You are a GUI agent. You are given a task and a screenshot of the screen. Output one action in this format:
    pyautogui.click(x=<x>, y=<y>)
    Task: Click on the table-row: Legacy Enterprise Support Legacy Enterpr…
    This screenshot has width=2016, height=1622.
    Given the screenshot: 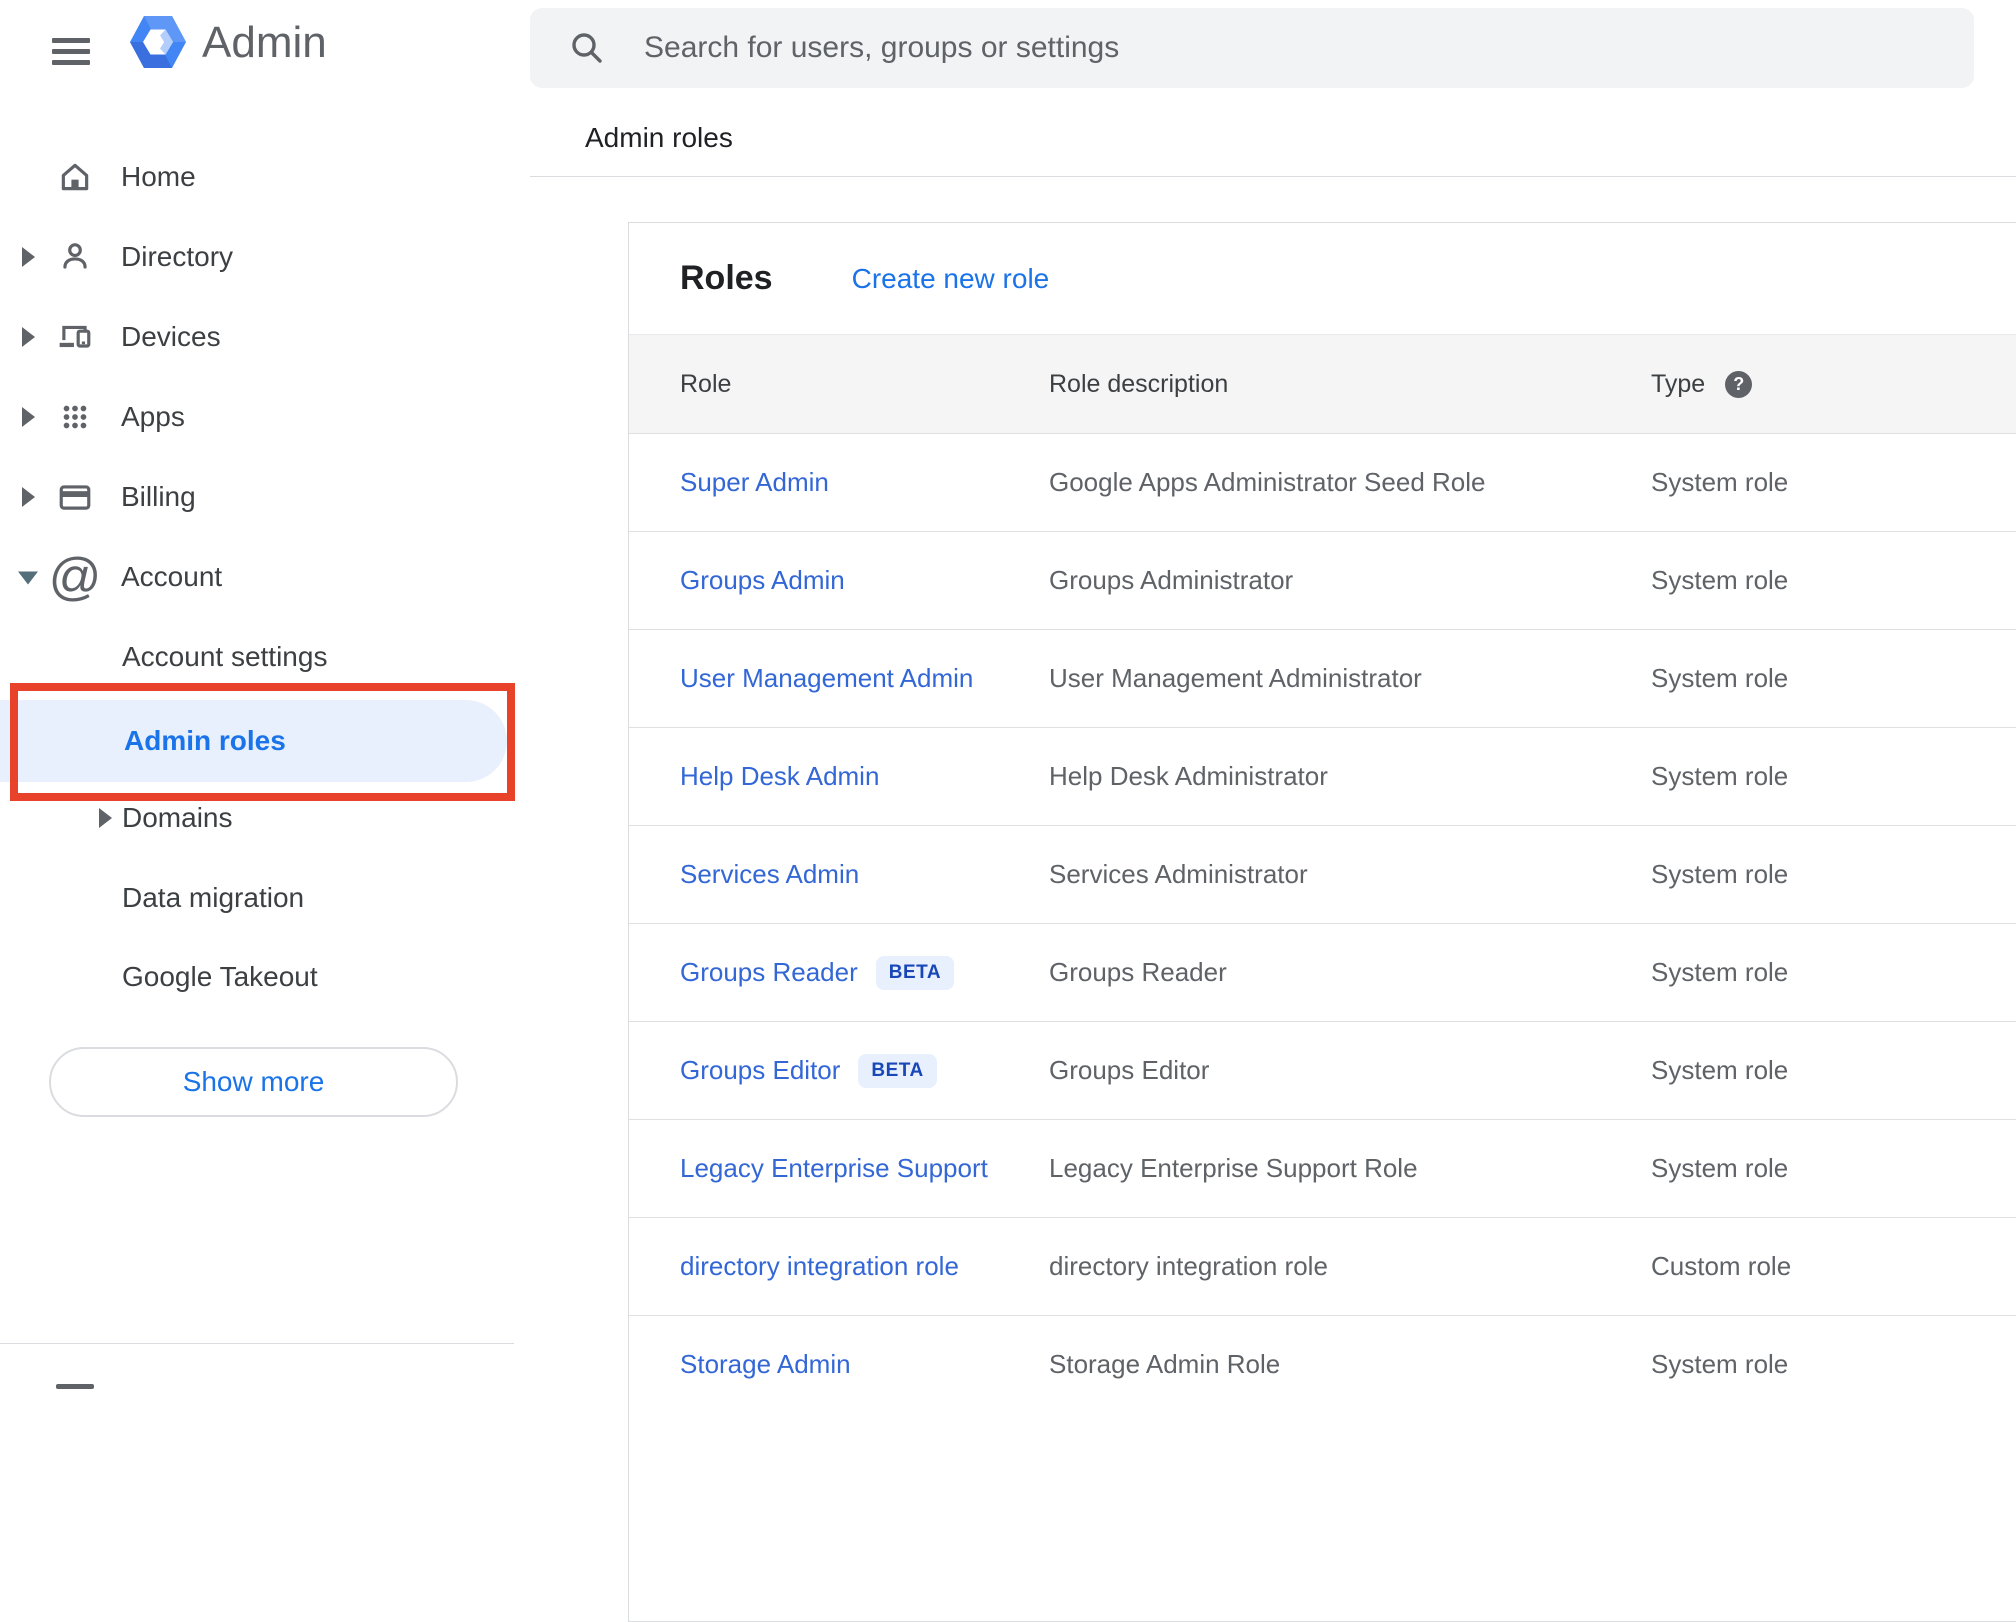 What is the action you would take?
    pyautogui.click(x=1322, y=1168)
    